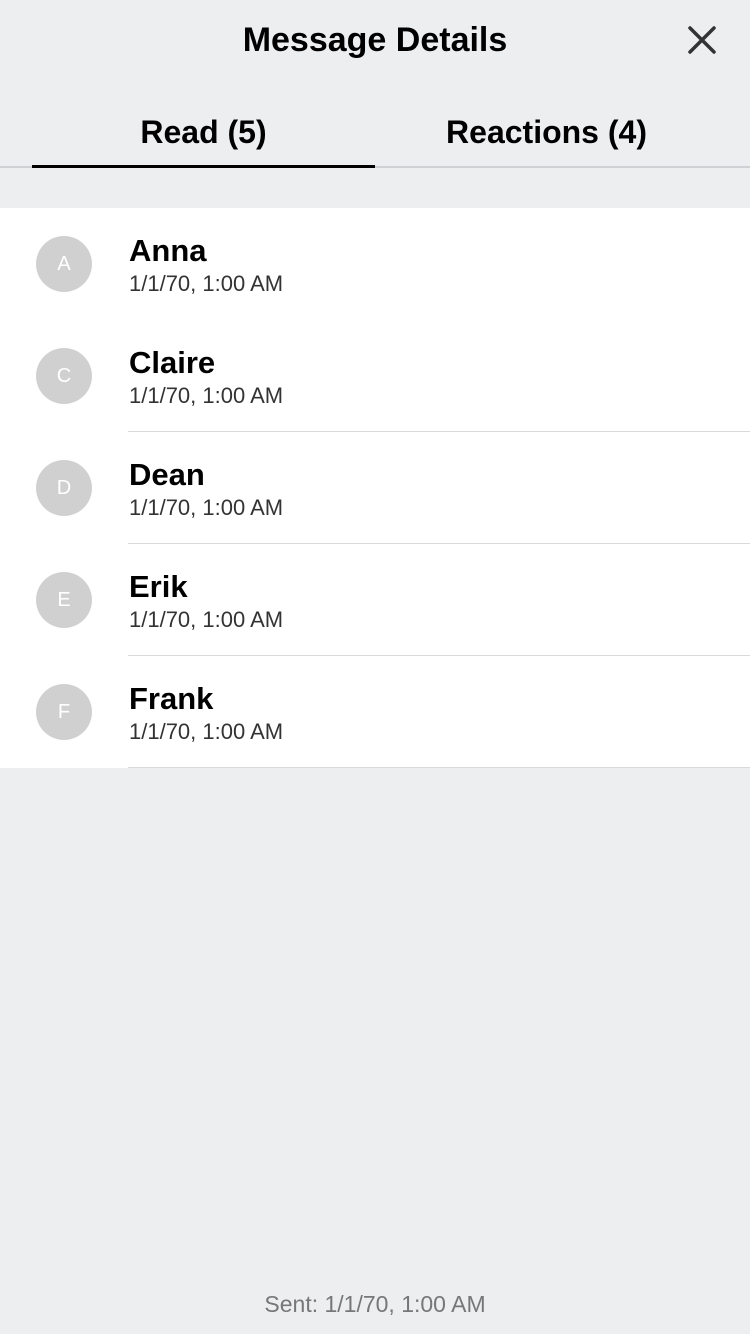  I want to click on avatar: D, so click(64, 488).